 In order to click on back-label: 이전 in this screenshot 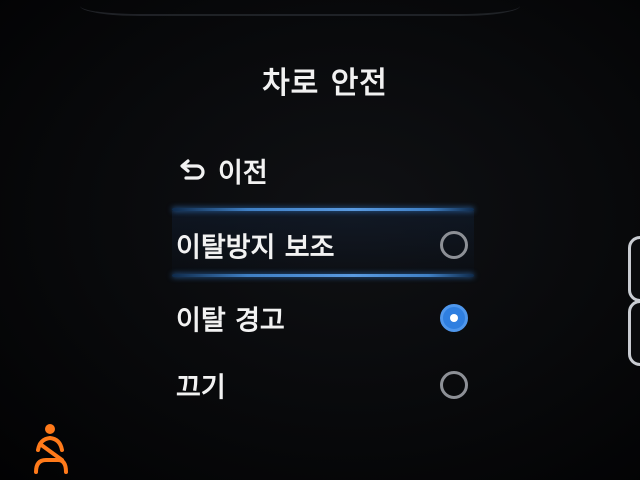, I will do `click(243, 173)`.